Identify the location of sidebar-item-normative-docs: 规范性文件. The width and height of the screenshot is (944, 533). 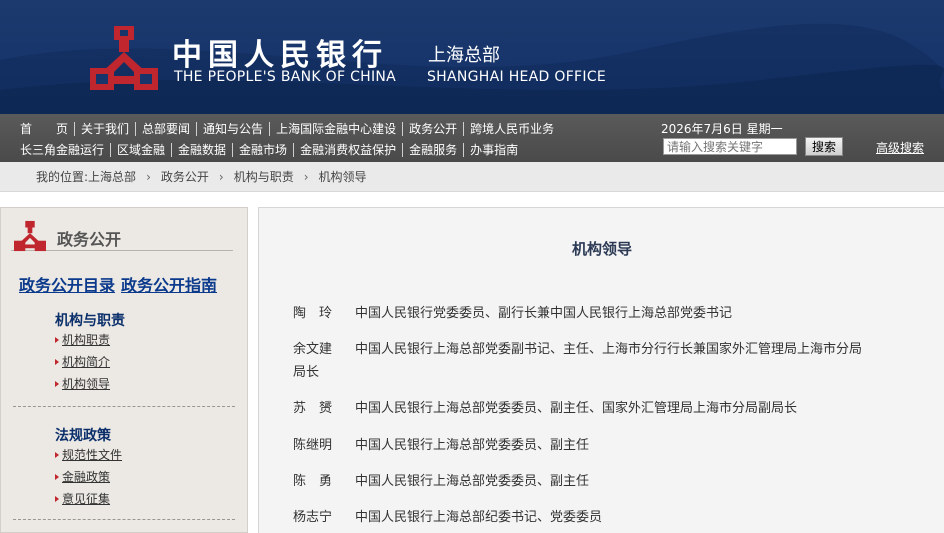
(88, 454).